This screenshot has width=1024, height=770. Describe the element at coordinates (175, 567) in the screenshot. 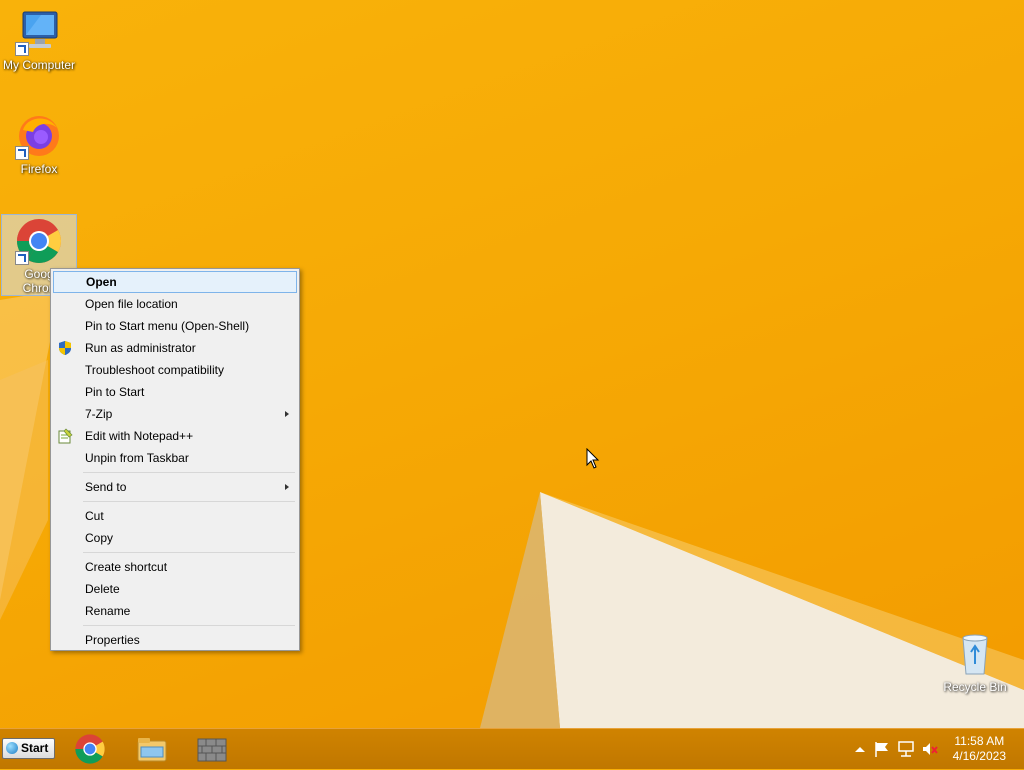

I see `menu-item-create-shortcut: Create shortcut` at that location.